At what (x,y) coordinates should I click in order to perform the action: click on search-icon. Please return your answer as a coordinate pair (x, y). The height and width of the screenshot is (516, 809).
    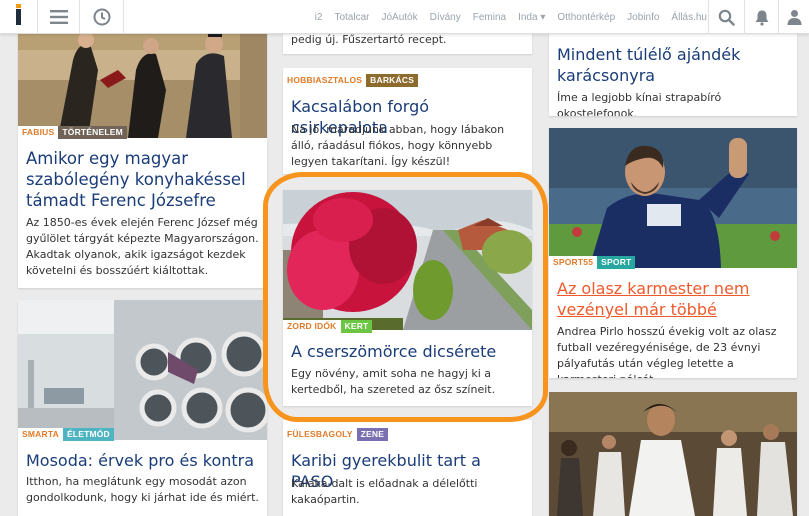
    Looking at the image, I should click on (726, 17).